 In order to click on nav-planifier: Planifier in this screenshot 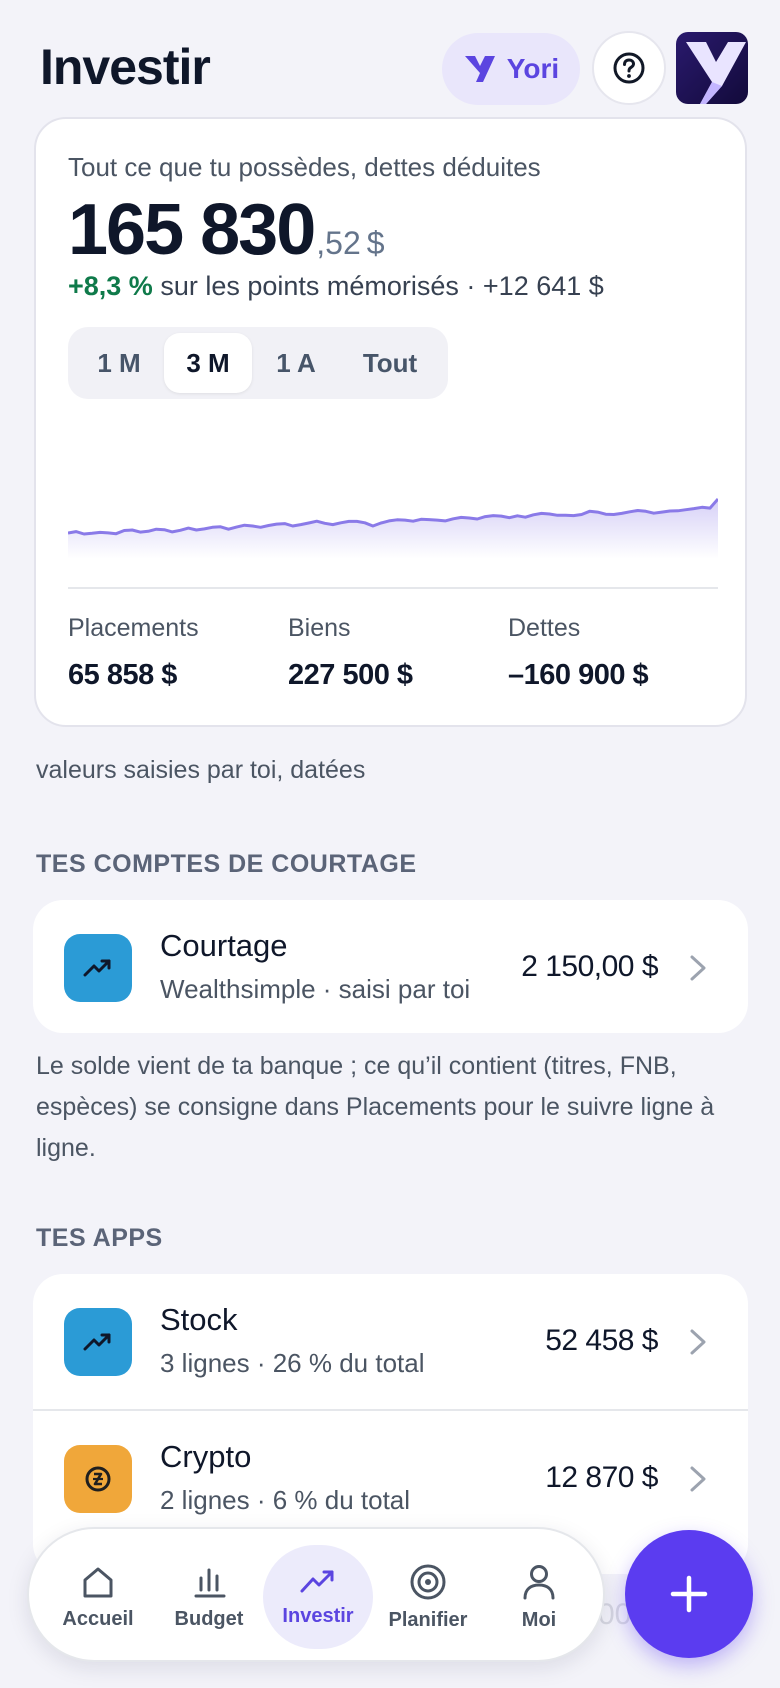, I will do `click(428, 1597)`.